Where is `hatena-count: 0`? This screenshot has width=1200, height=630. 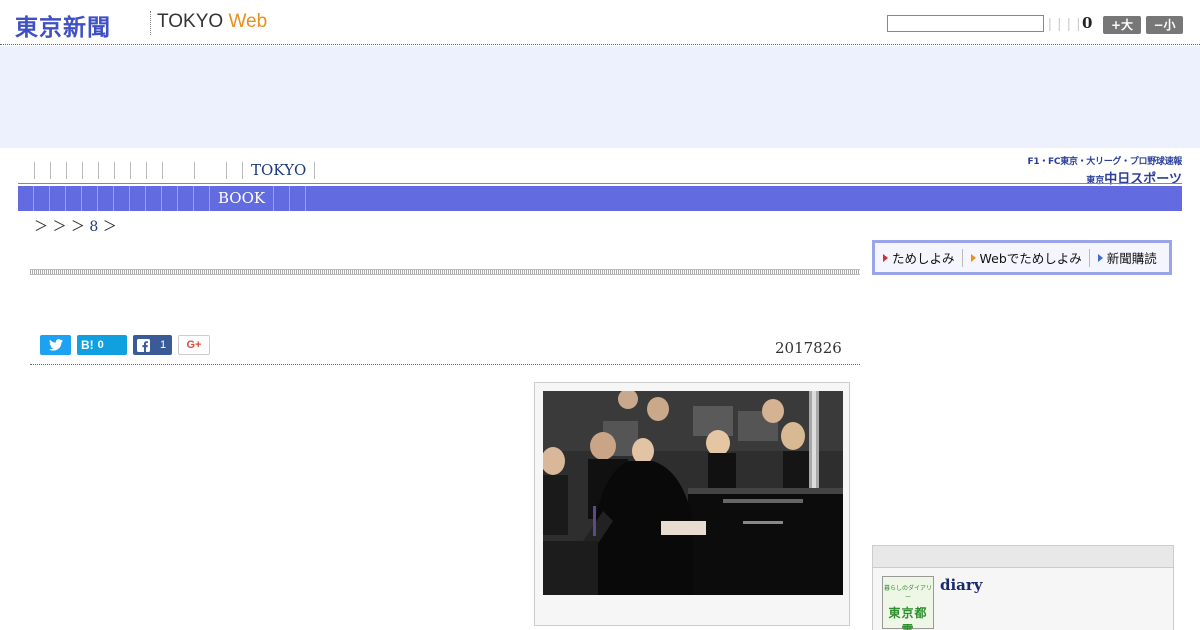 hatena-count: 0 is located at coordinates (100, 345).